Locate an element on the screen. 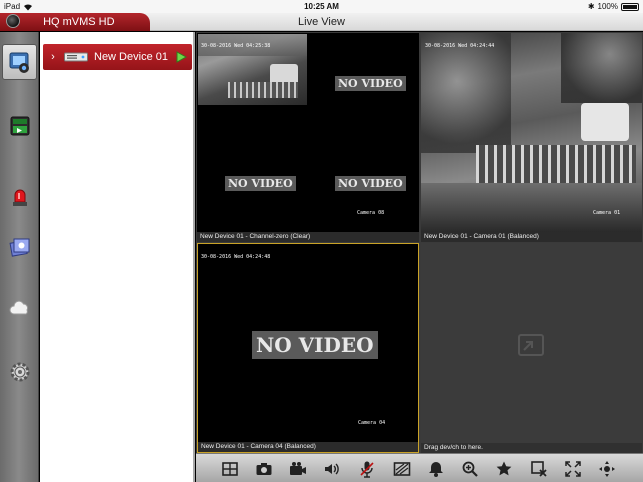 This screenshot has height=482, width=643. layout-button is located at coordinates (230, 469).